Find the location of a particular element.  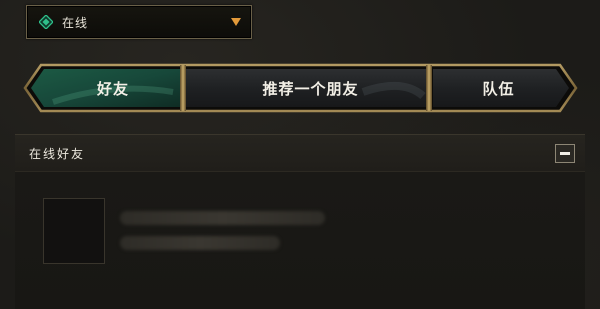

tab-party: 队伍 is located at coordinates (498, 88).